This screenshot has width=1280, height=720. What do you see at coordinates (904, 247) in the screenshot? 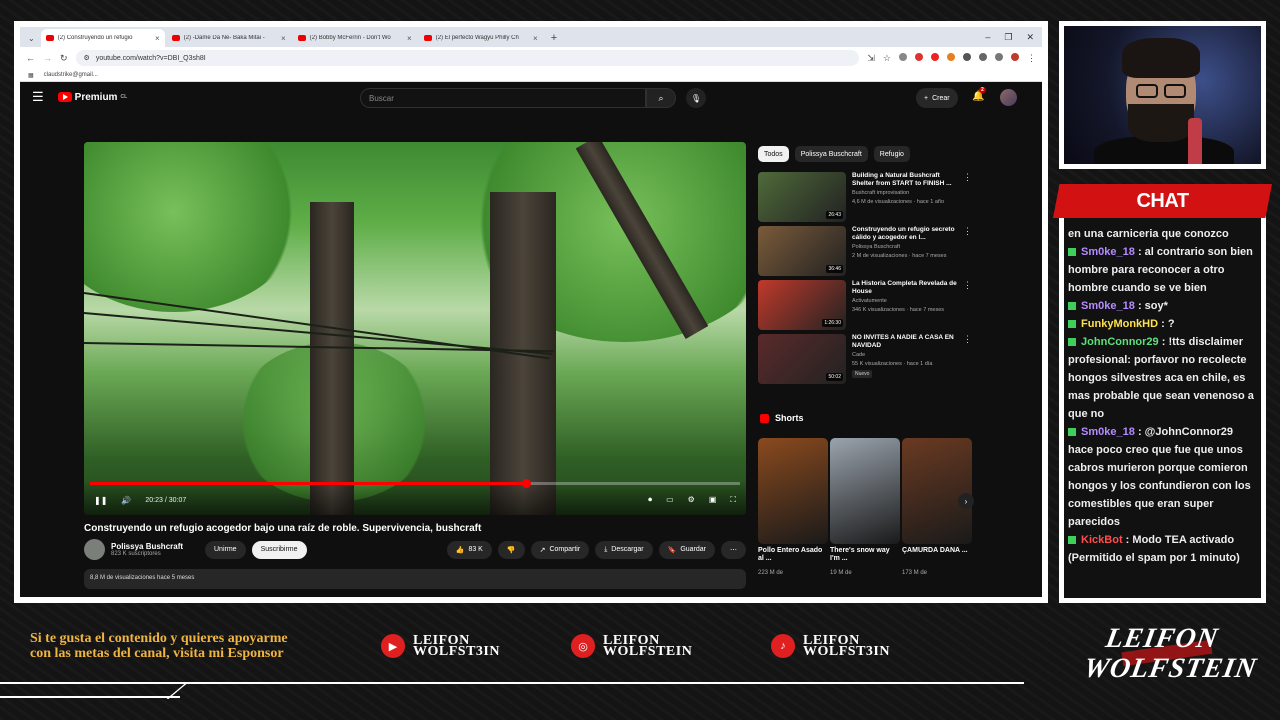
I see `rec-channel: Polissya Buschcraft` at bounding box center [904, 247].